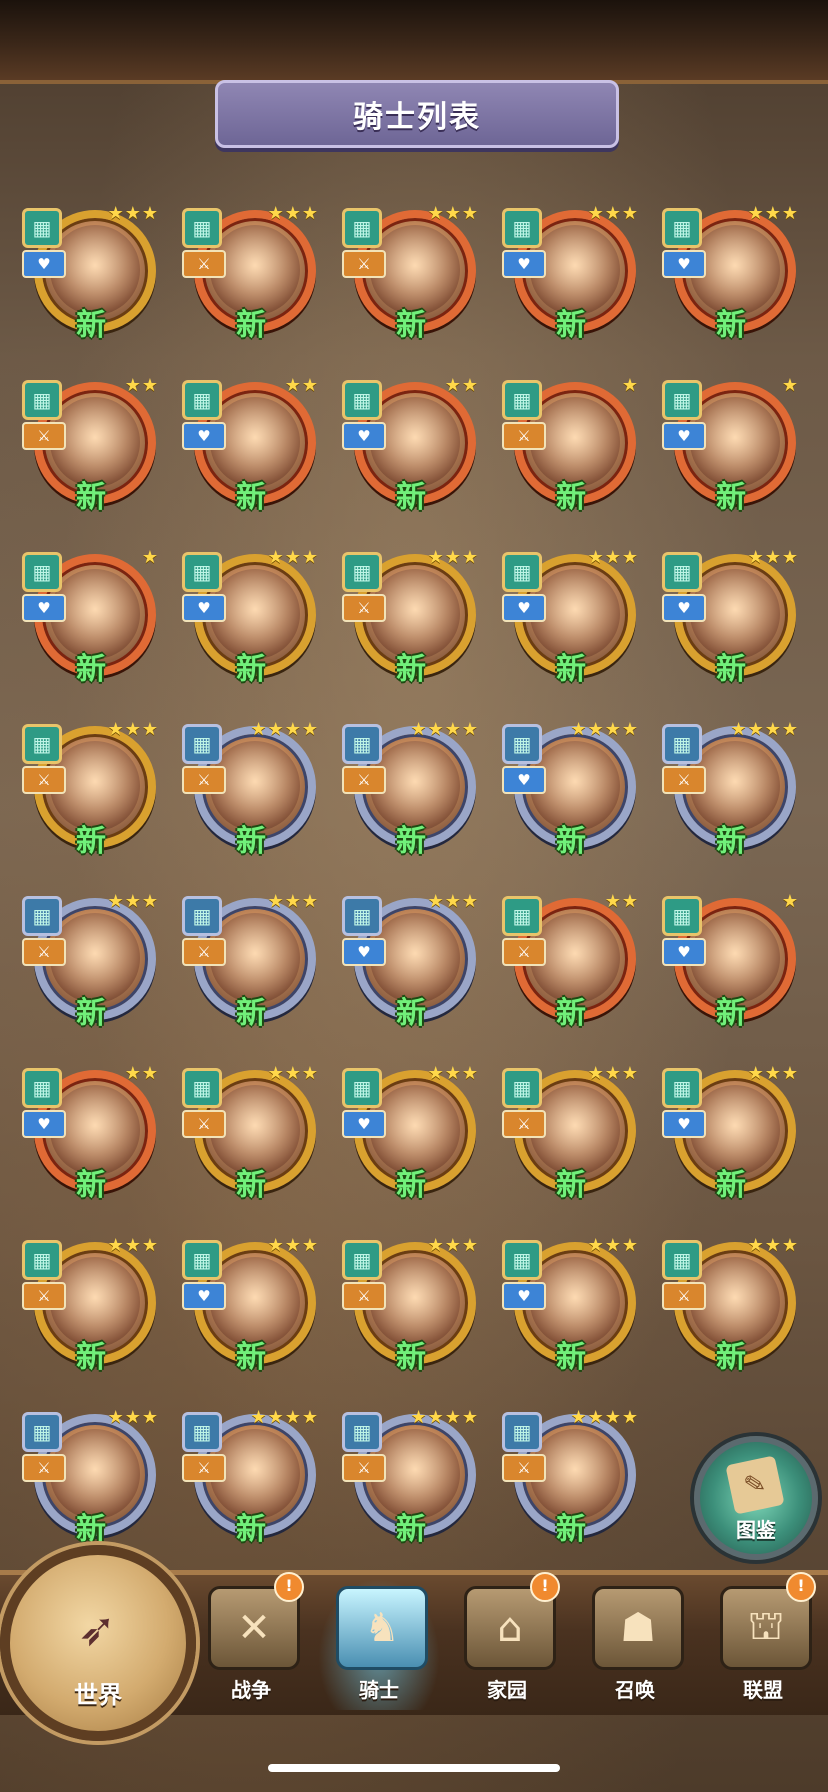 The width and height of the screenshot is (828, 1792). Describe the element at coordinates (756, 1498) in the screenshot. I see `codex-button: ✎ 图鉴` at that location.